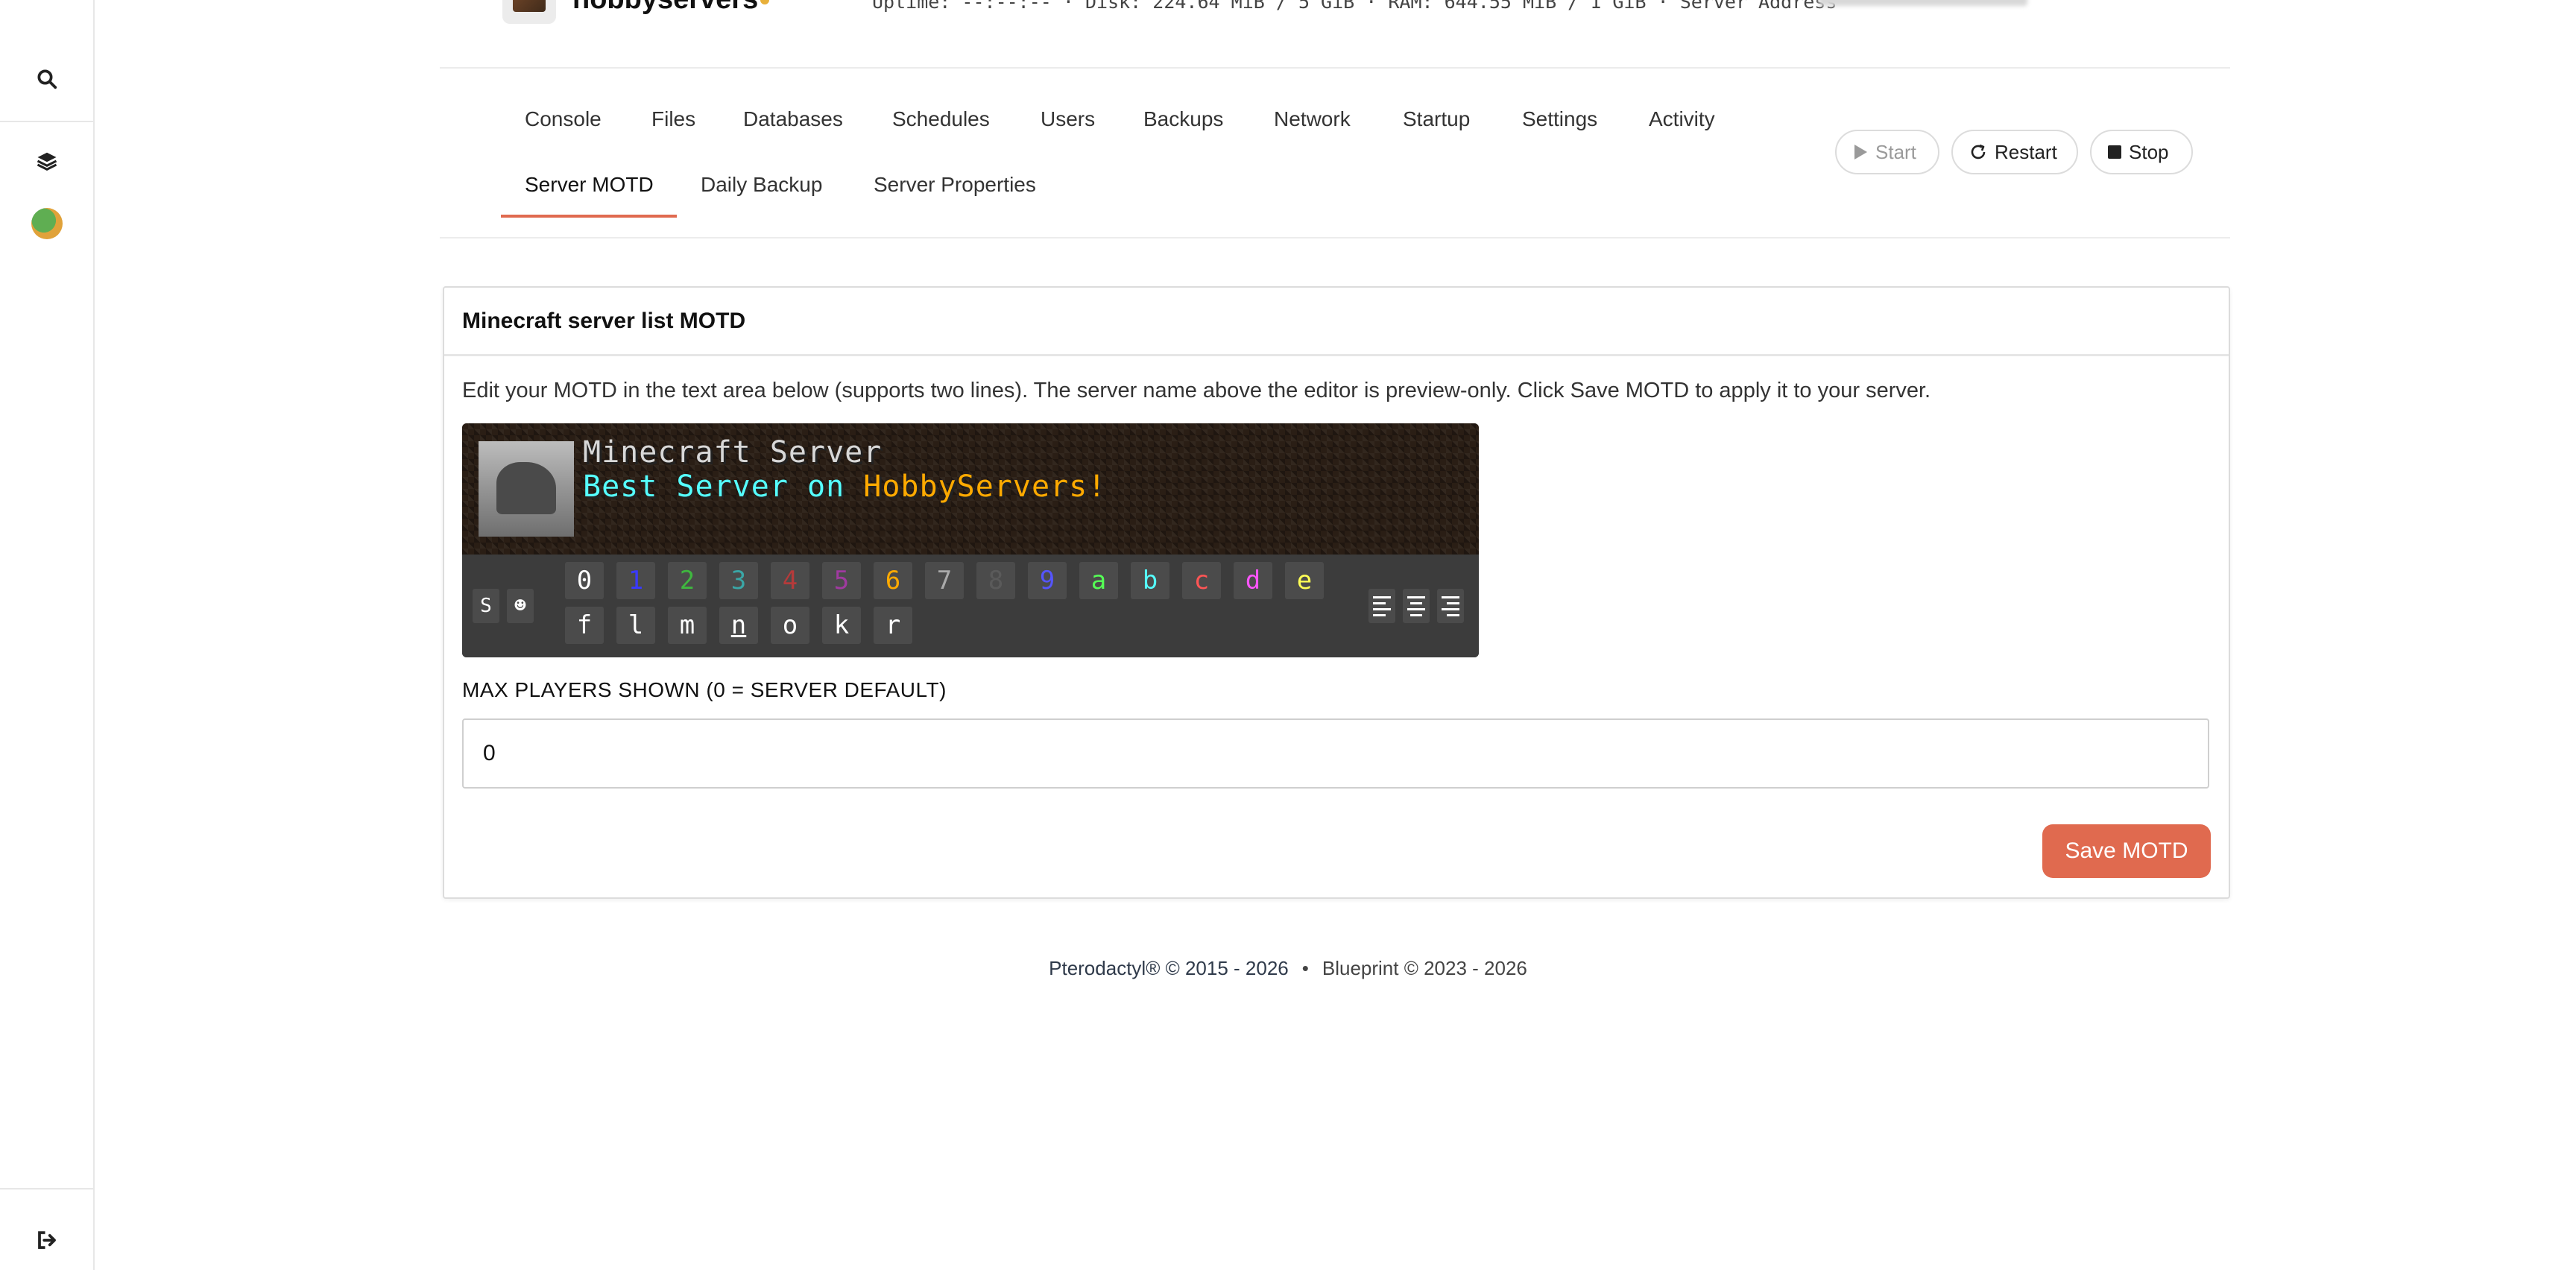 The width and height of the screenshot is (2576, 1270). What do you see at coordinates (1450, 606) in the screenshot?
I see `align-right-icon` at bounding box center [1450, 606].